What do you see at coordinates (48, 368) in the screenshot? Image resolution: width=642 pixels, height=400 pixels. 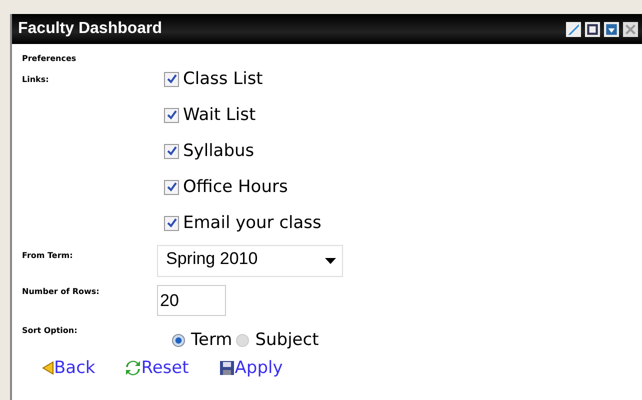 I see `triangle-icon` at bounding box center [48, 368].